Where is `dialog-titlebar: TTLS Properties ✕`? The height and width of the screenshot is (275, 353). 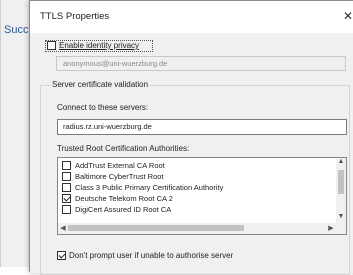 dialog-titlebar: TTLS Properties ✕ is located at coordinates (191, 17).